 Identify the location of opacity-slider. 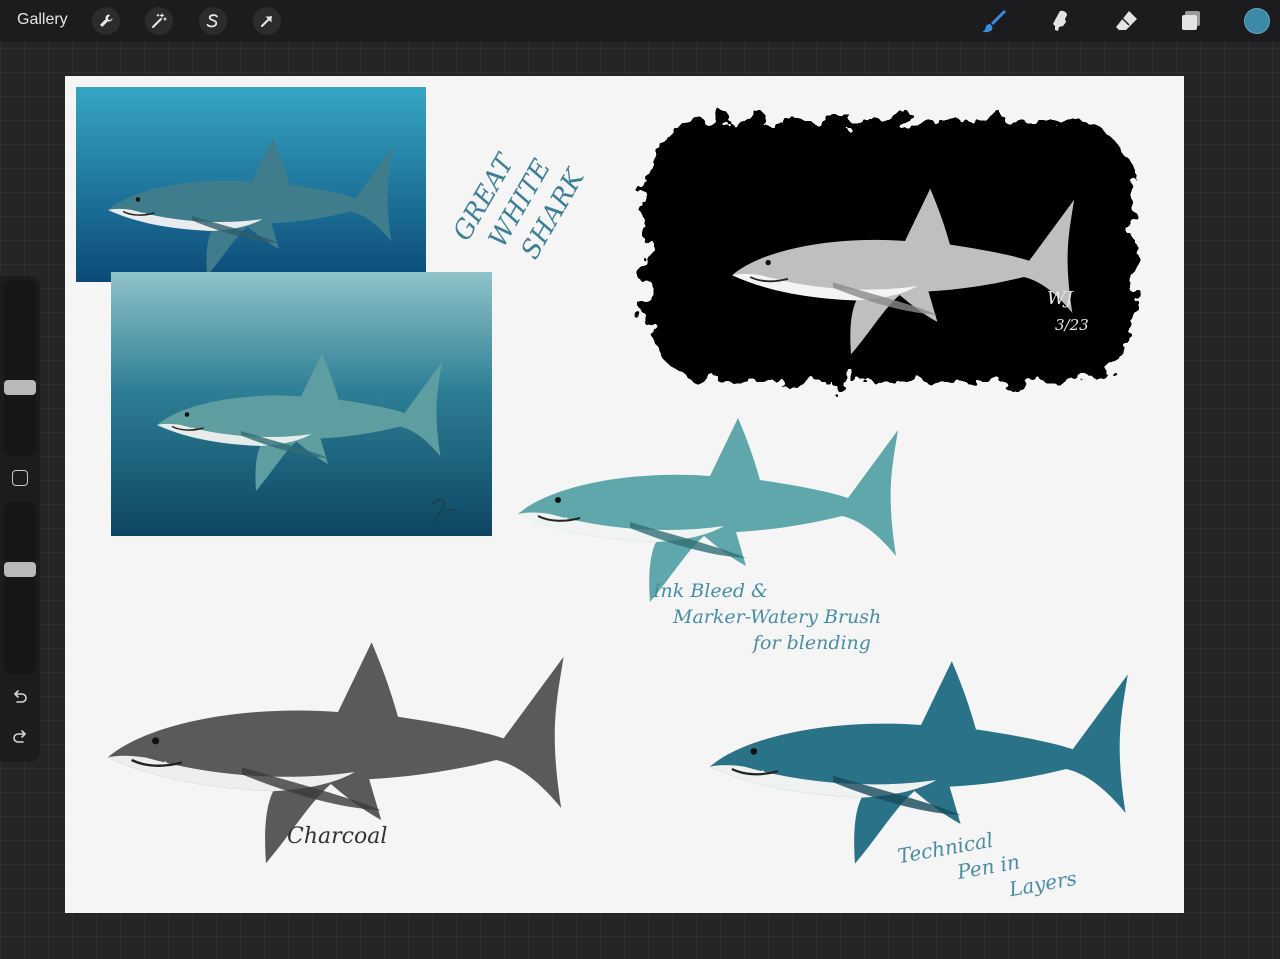
(20, 588).